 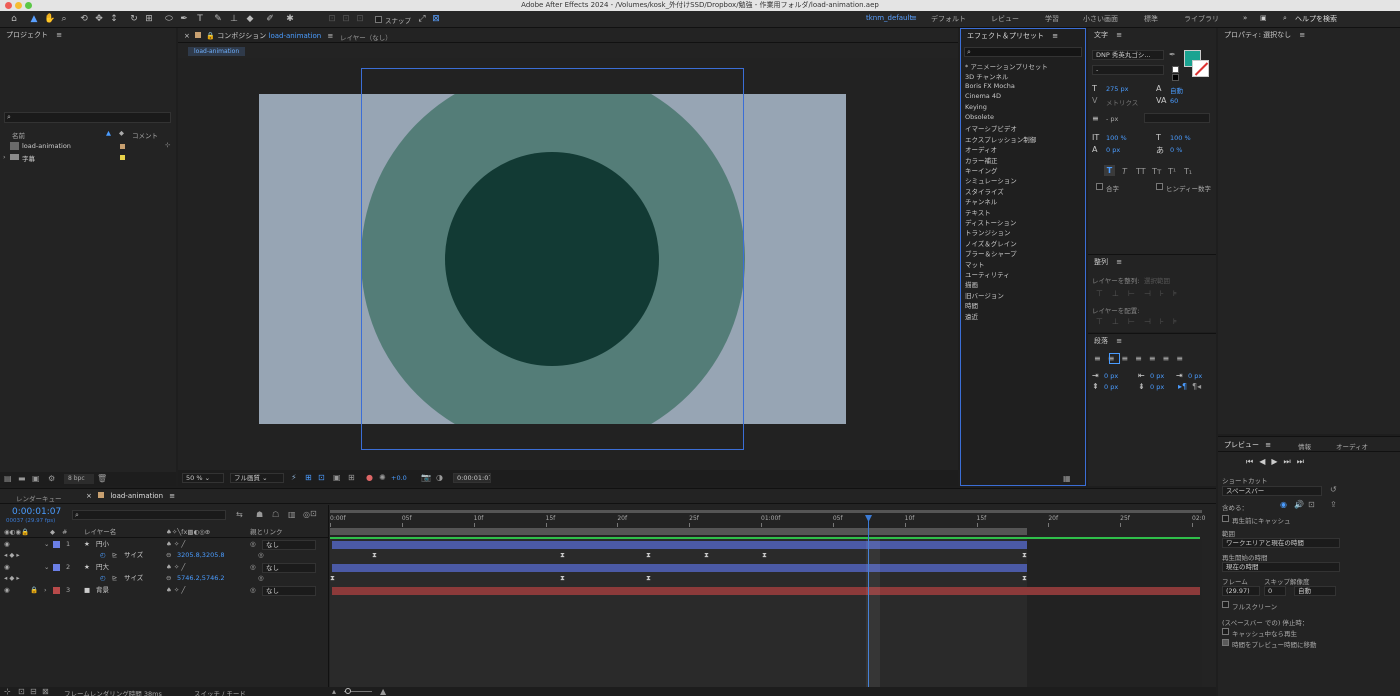 What do you see at coordinates (984, 295) in the screenshot?
I see `effect-category-item: 旧バージョン` at bounding box center [984, 295].